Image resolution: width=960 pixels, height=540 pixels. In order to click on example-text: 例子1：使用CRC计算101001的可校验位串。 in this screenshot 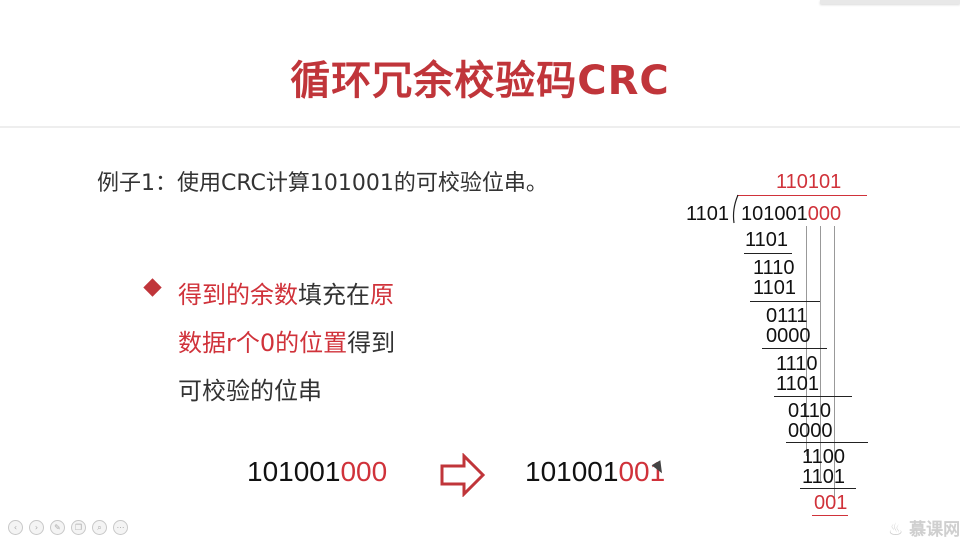, I will do `click(322, 183)`.